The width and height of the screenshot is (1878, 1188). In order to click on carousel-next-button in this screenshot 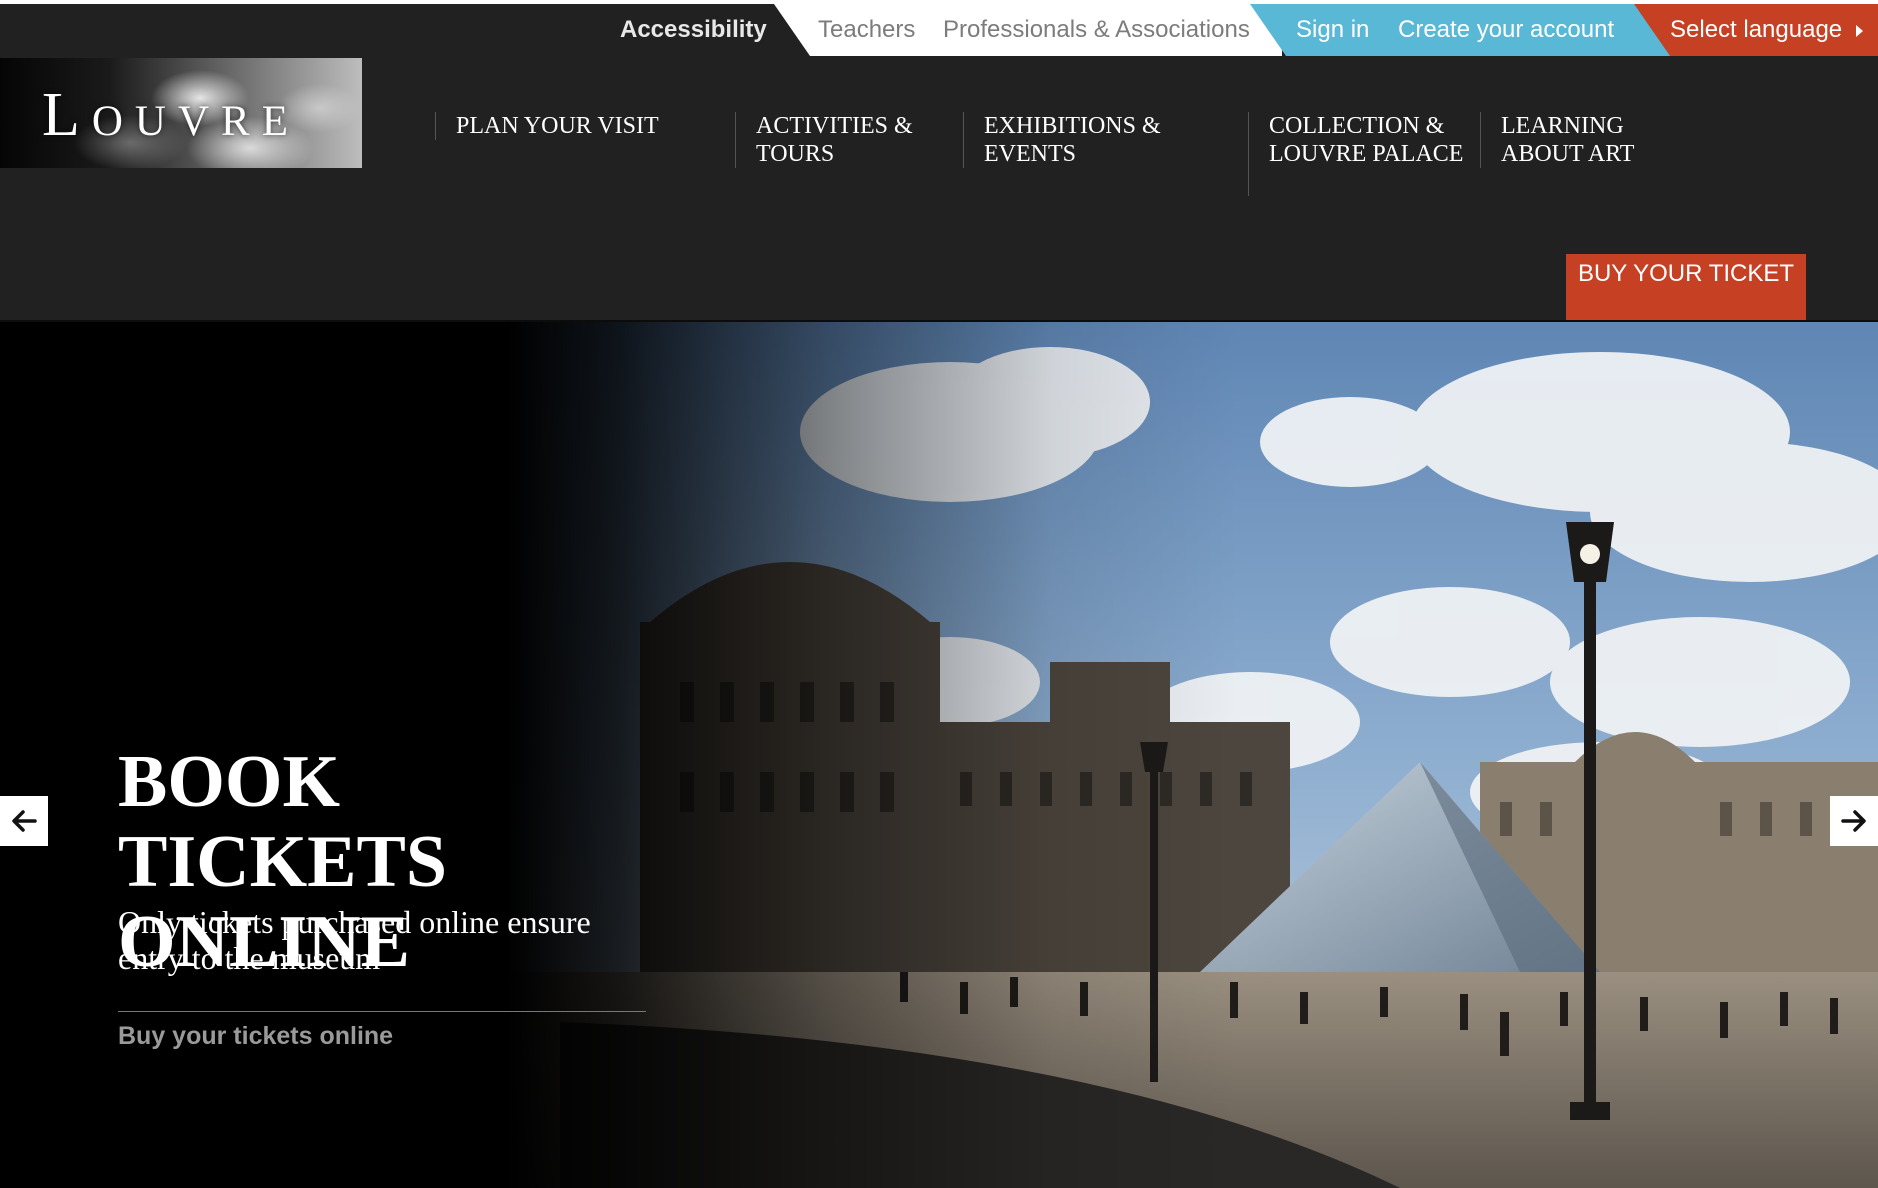, I will do `click(1854, 821)`.